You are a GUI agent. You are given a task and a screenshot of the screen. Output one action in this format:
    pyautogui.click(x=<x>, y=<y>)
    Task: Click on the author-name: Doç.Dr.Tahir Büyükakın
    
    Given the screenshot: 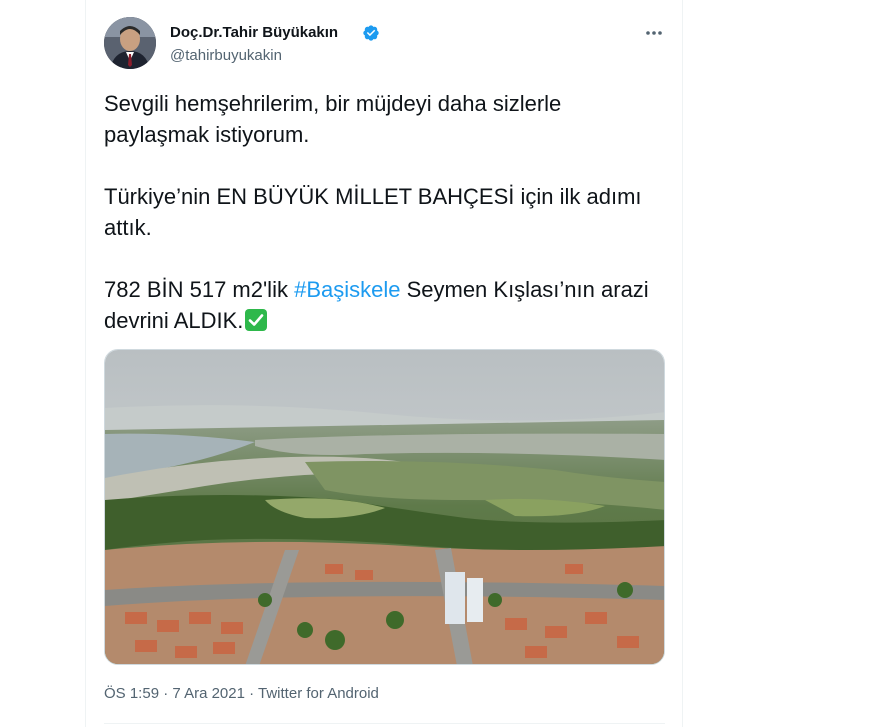 What is the action you would take?
    pyautogui.click(x=254, y=32)
    